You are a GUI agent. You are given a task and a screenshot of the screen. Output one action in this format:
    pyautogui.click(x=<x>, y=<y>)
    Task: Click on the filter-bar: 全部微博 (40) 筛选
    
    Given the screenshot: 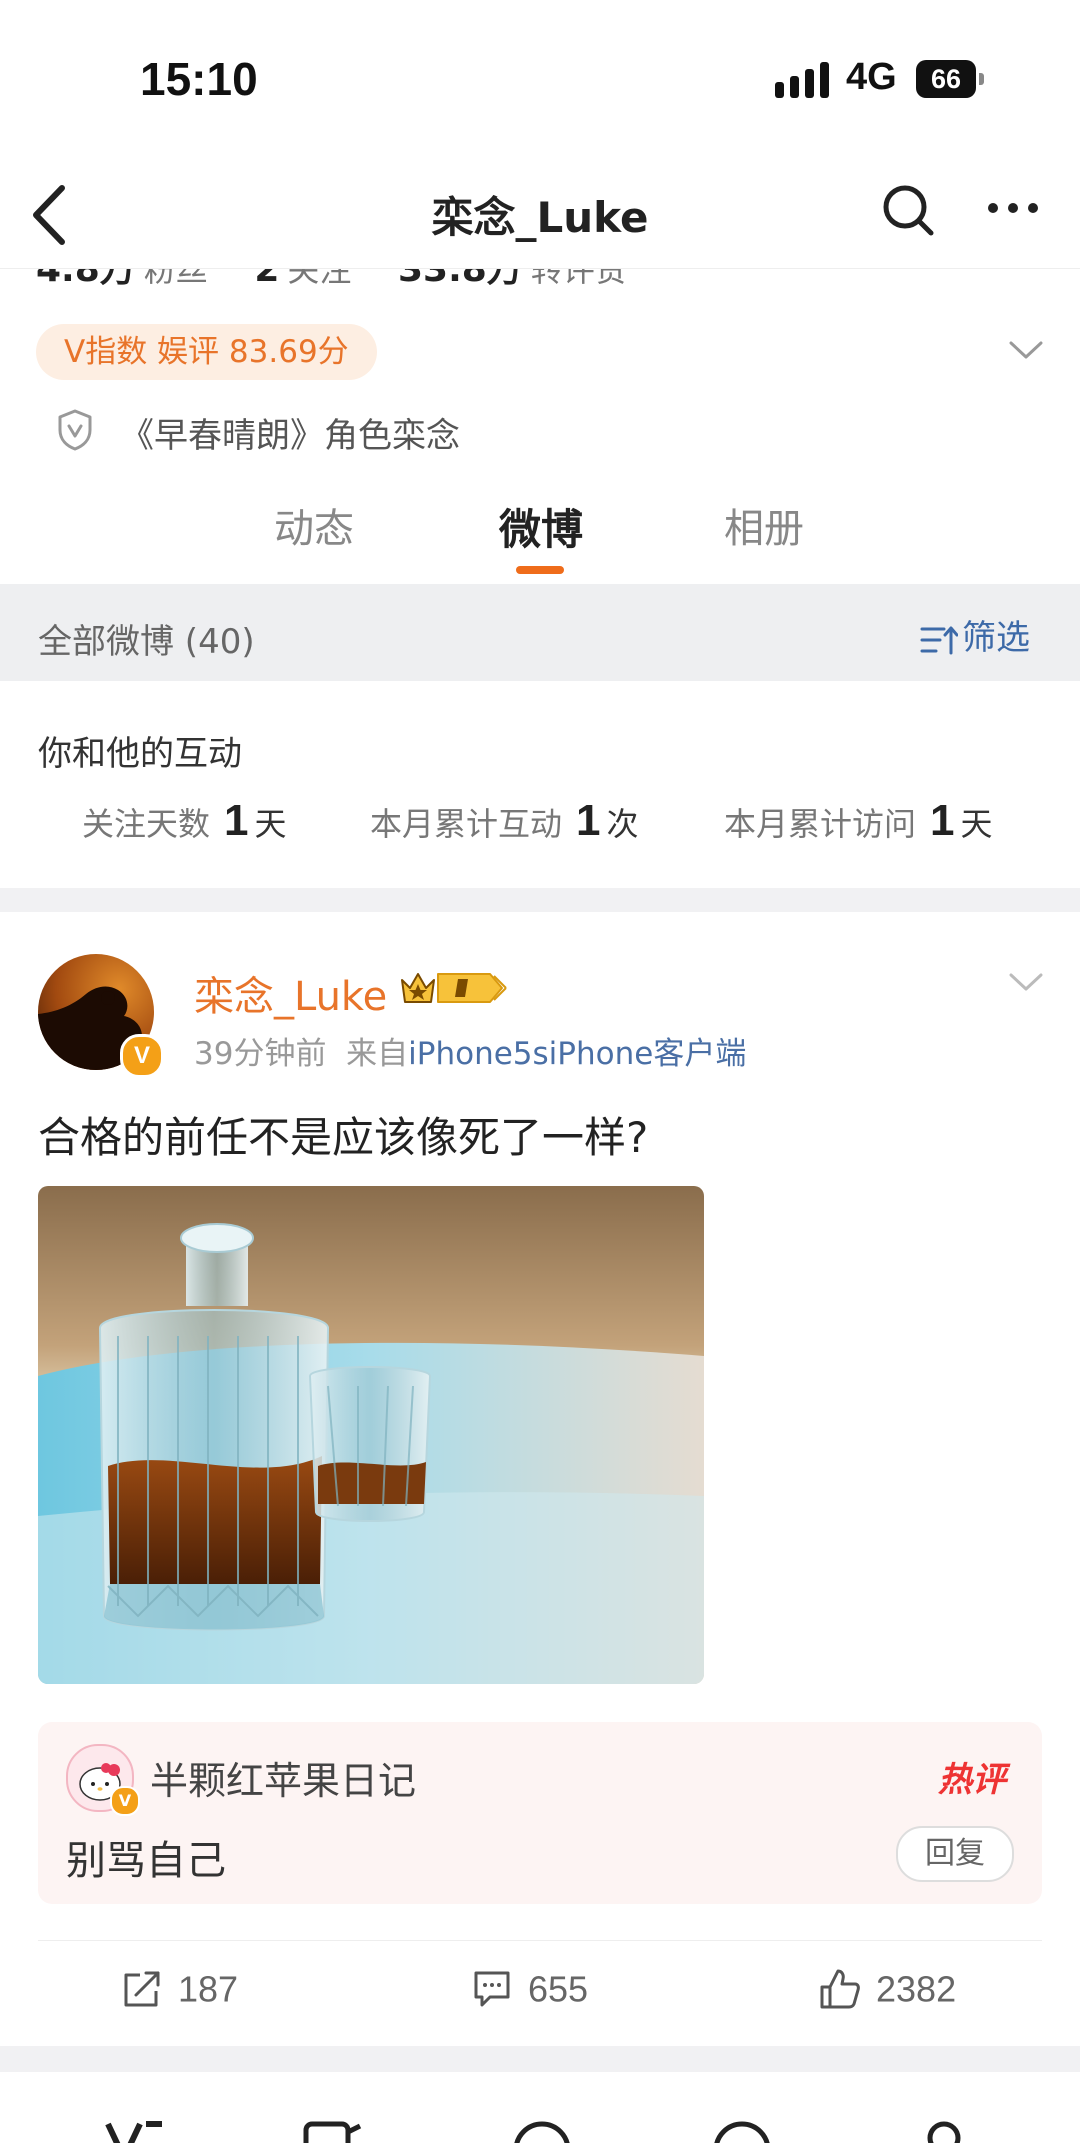 What is the action you would take?
    pyautogui.click(x=540, y=632)
    